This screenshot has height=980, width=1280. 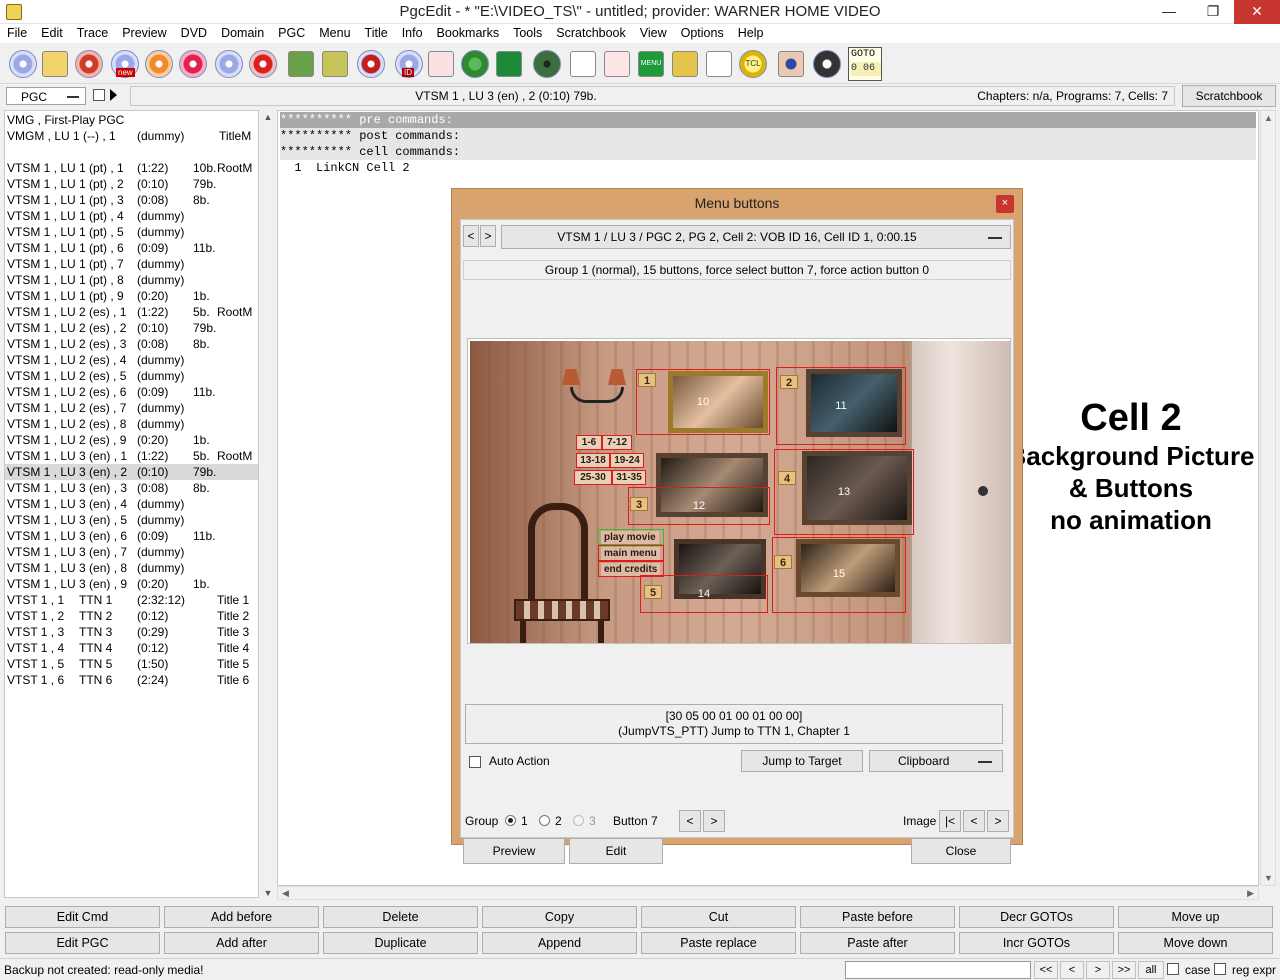 I want to click on group-1-radio, so click(x=510, y=820).